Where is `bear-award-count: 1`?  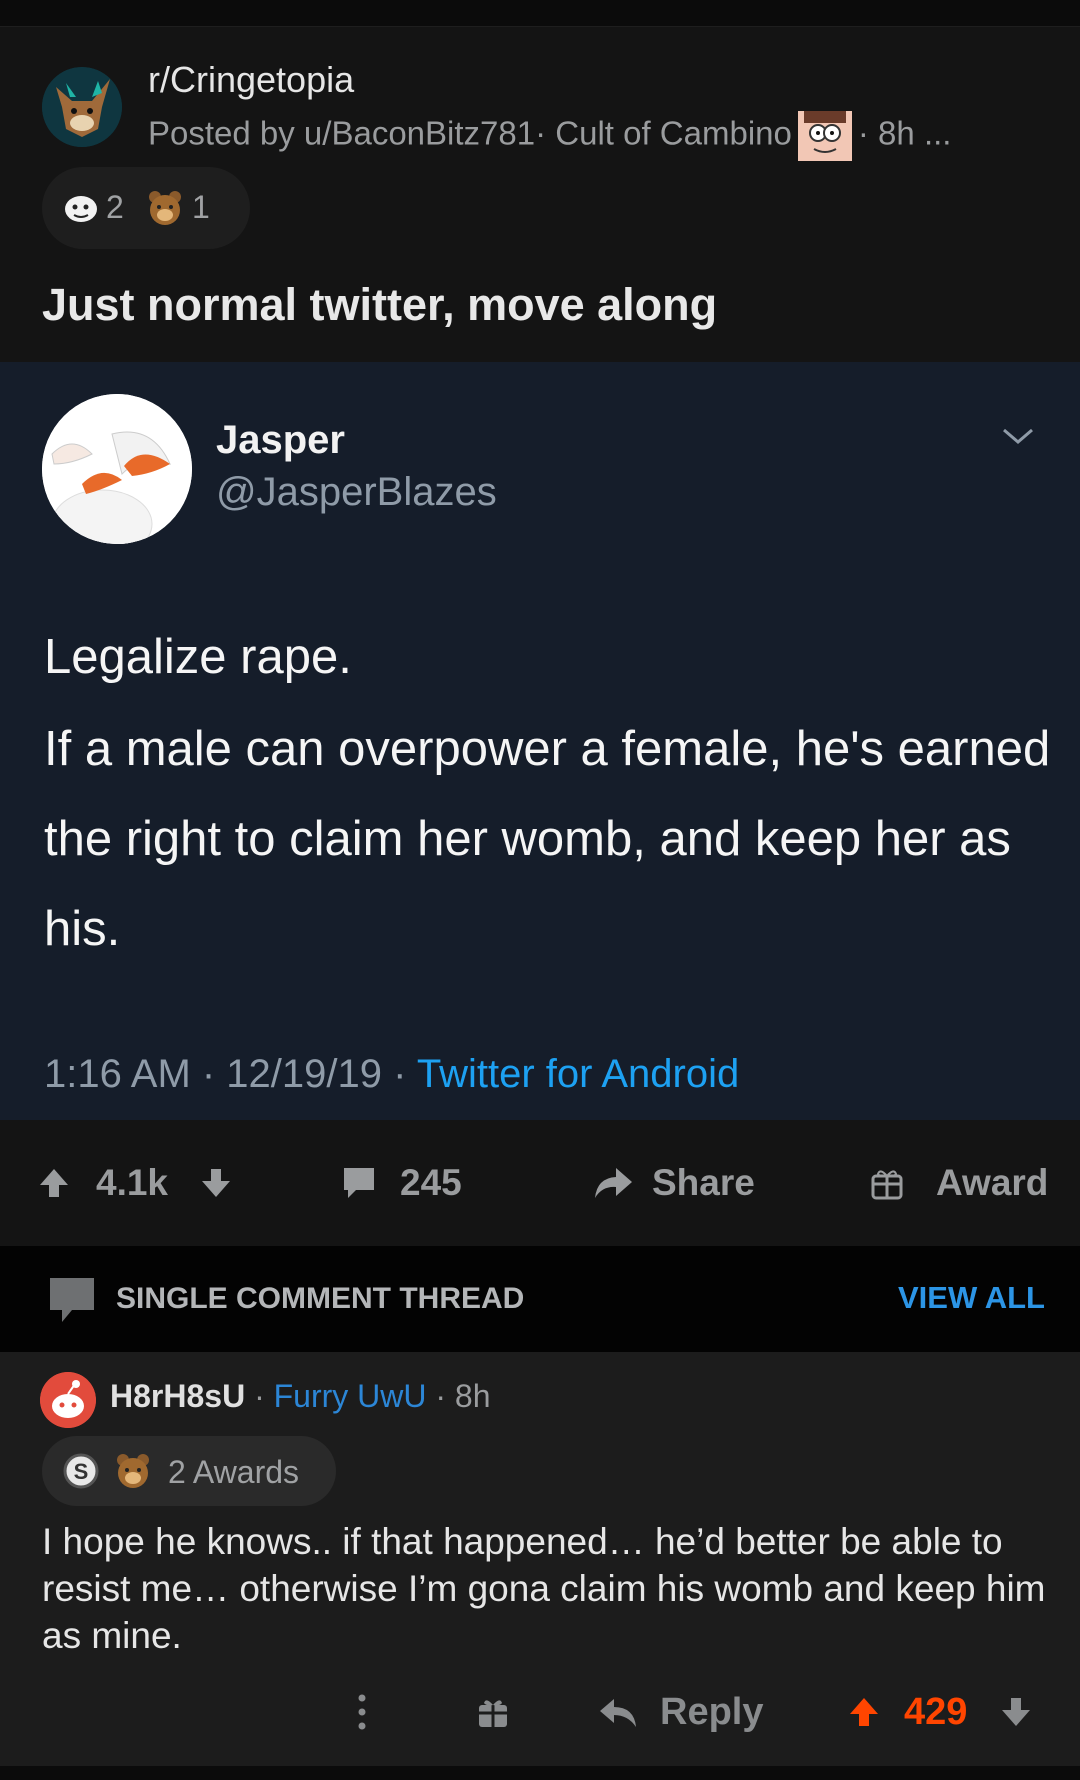 bear-award-count: 1 is located at coordinates (201, 207).